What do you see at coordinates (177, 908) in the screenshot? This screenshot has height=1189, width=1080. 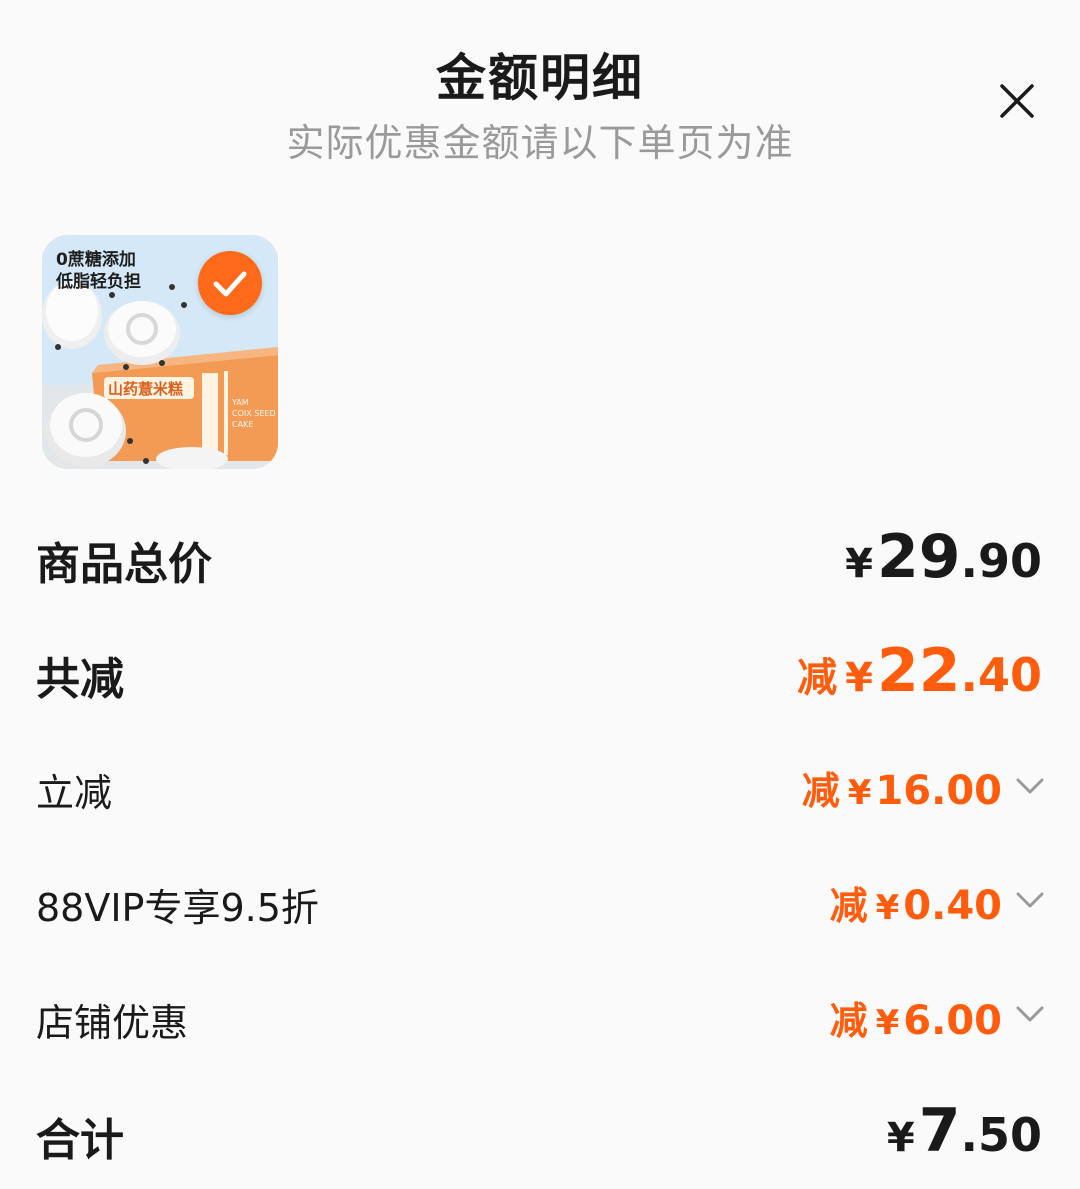 I see `discount-label-88vip: 88VIP专享9.5折` at bounding box center [177, 908].